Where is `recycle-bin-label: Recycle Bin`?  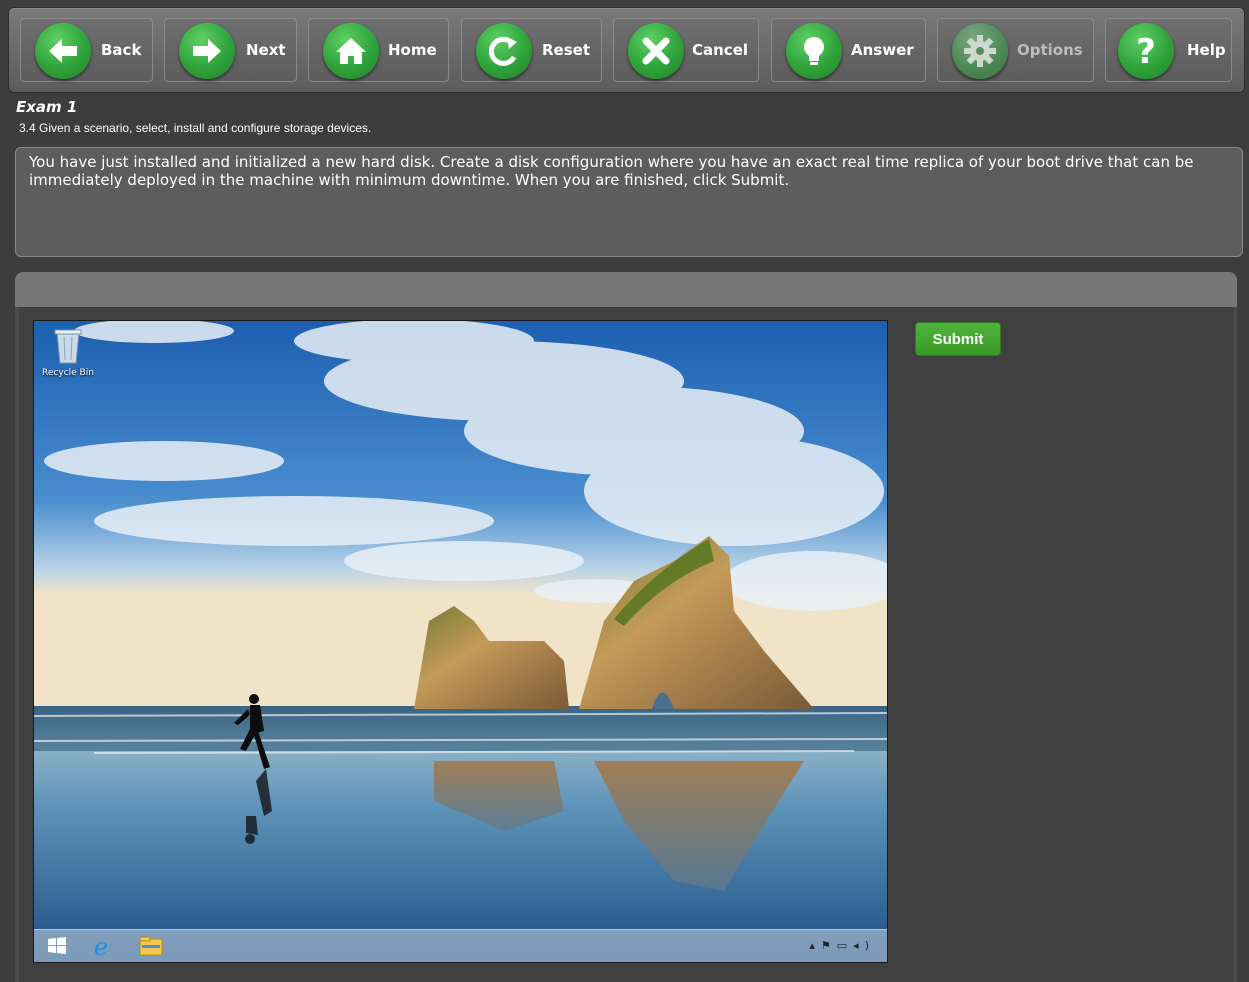 recycle-bin-label: Recycle Bin is located at coordinates (68, 373).